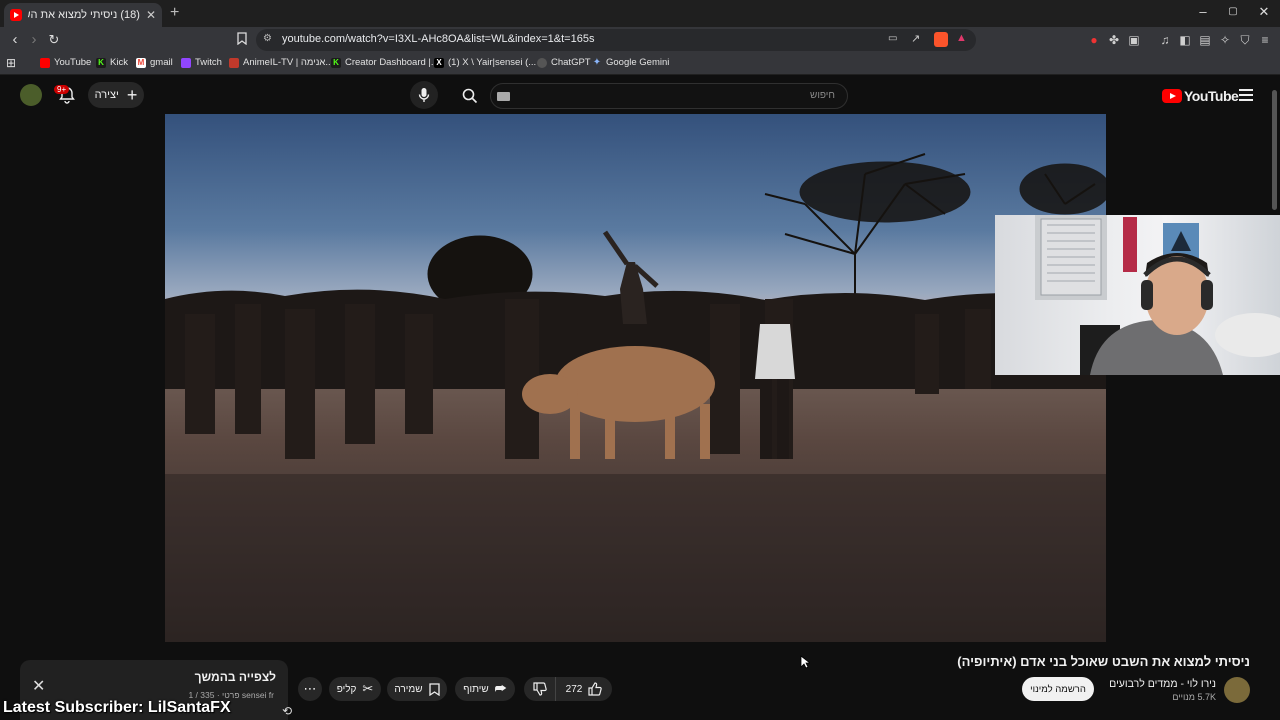  I want to click on save-label: שמירה, so click(408, 689).